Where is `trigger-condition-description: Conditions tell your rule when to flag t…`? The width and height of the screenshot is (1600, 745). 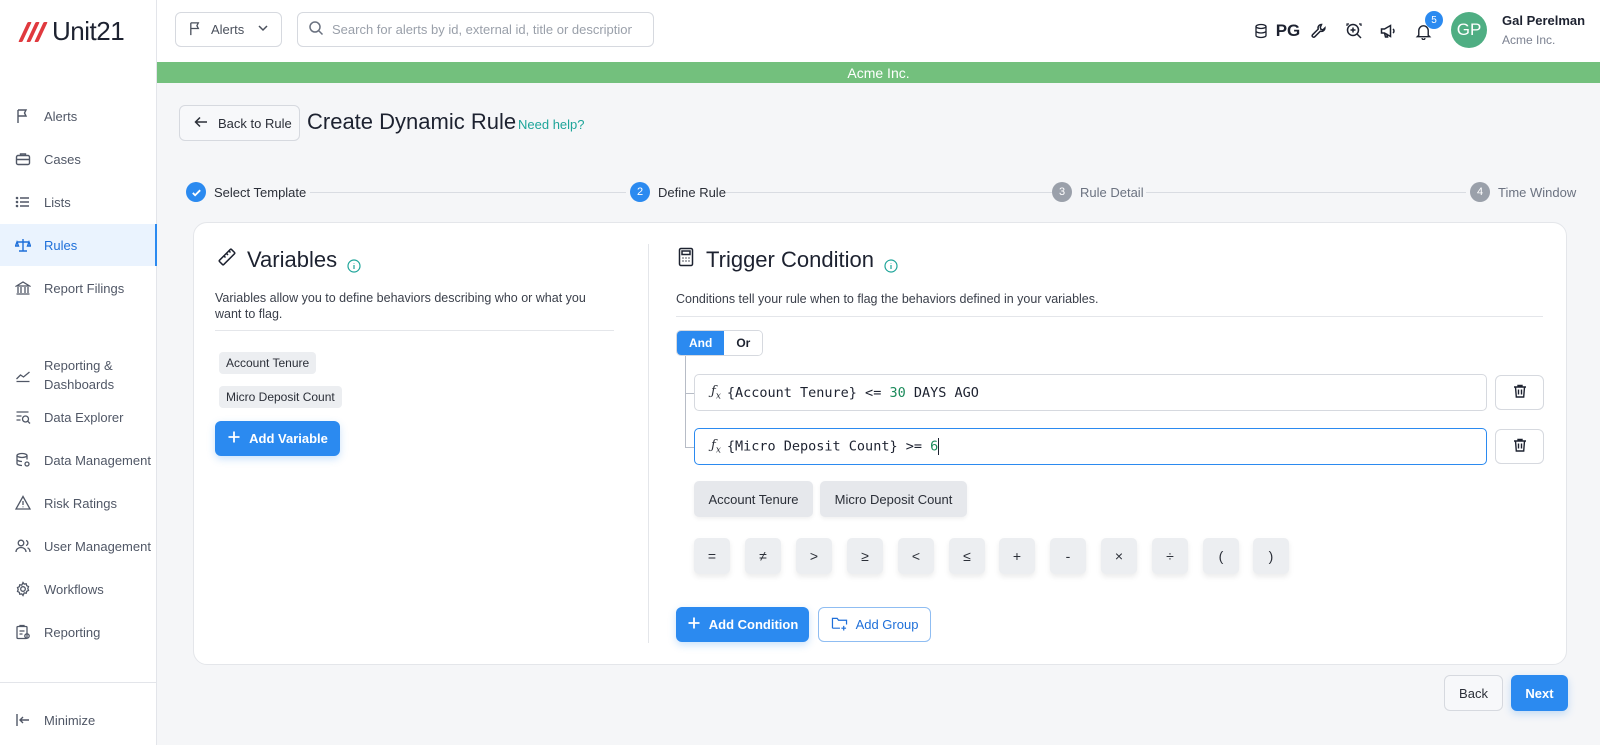
trigger-condition-description: Conditions tell your rule when to flag t… is located at coordinates (887, 299).